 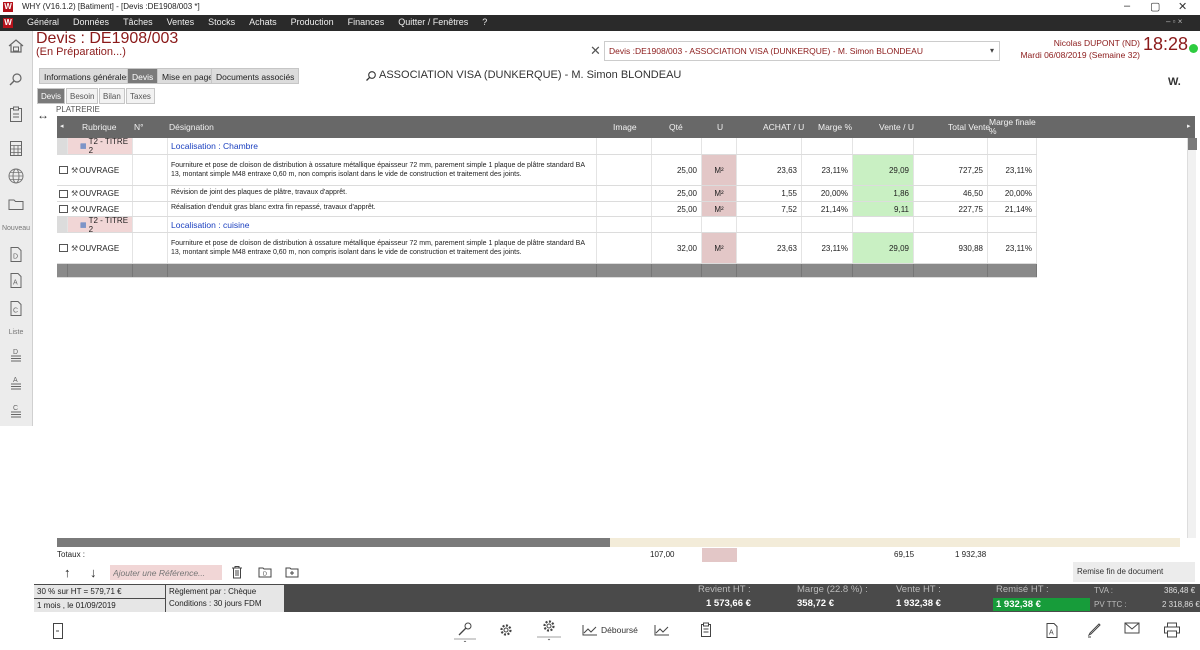 What do you see at coordinates (883, 209) in the screenshot?
I see `vente-cell: 9,11` at bounding box center [883, 209].